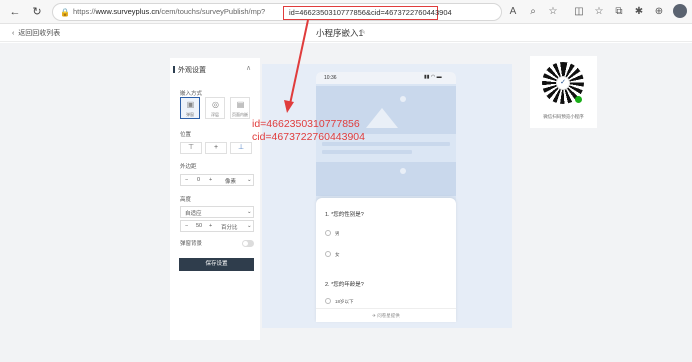 This screenshot has height=362, width=692. Describe the element at coordinates (190, 104) in the screenshot. I see `popup-mode-icon: ▣` at that location.